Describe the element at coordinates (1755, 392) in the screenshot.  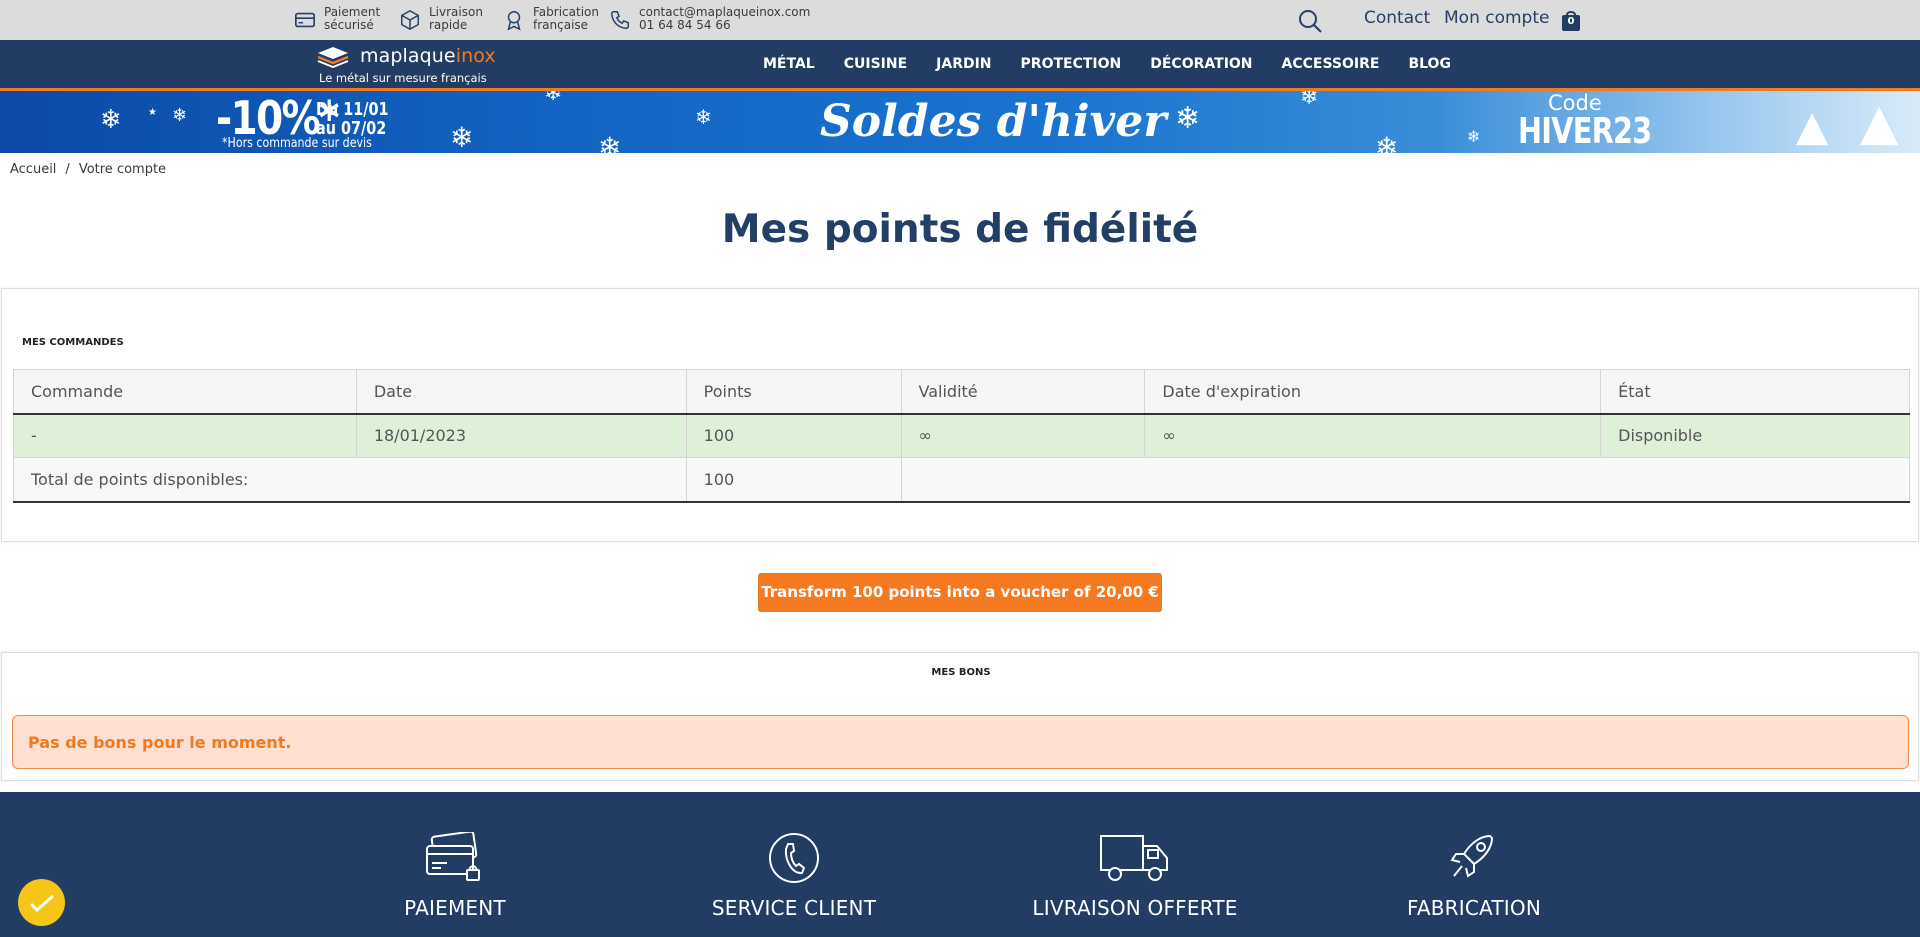
I see `column-header-state: État` at that location.